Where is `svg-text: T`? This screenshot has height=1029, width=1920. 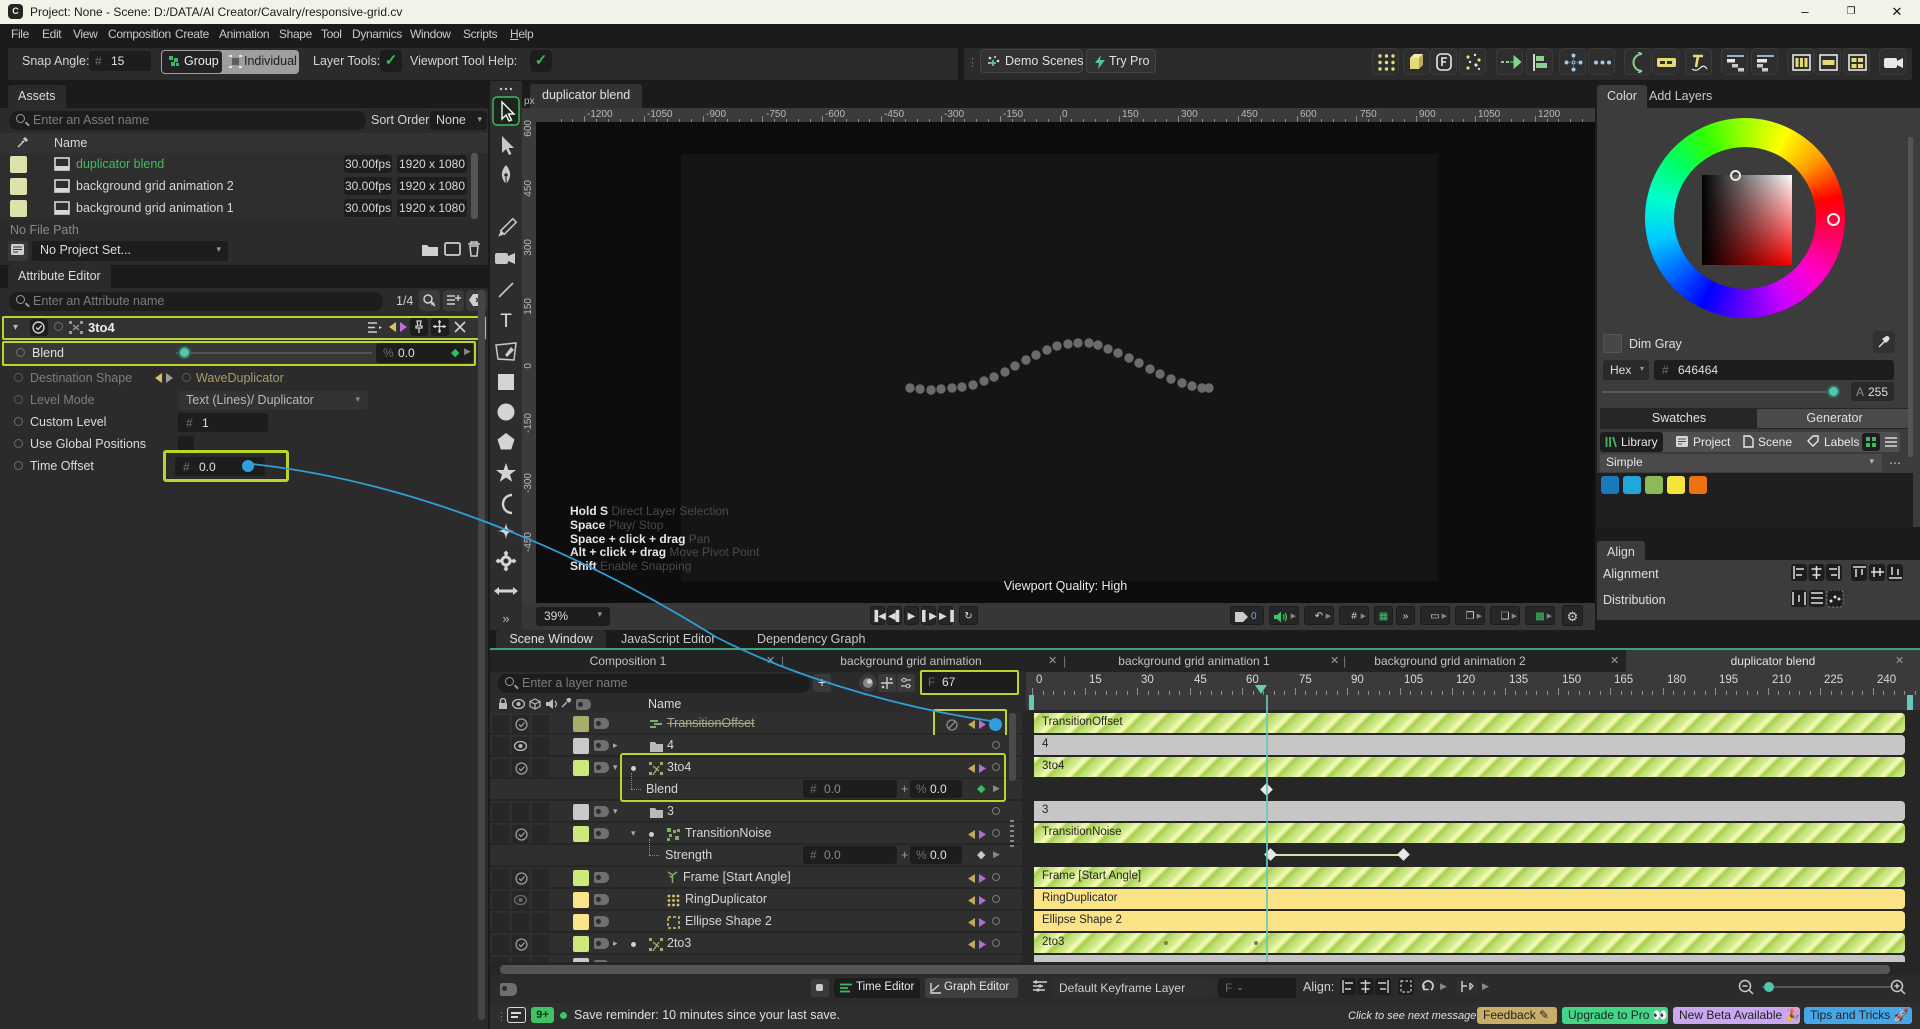 svg-text: T is located at coordinates (506, 321).